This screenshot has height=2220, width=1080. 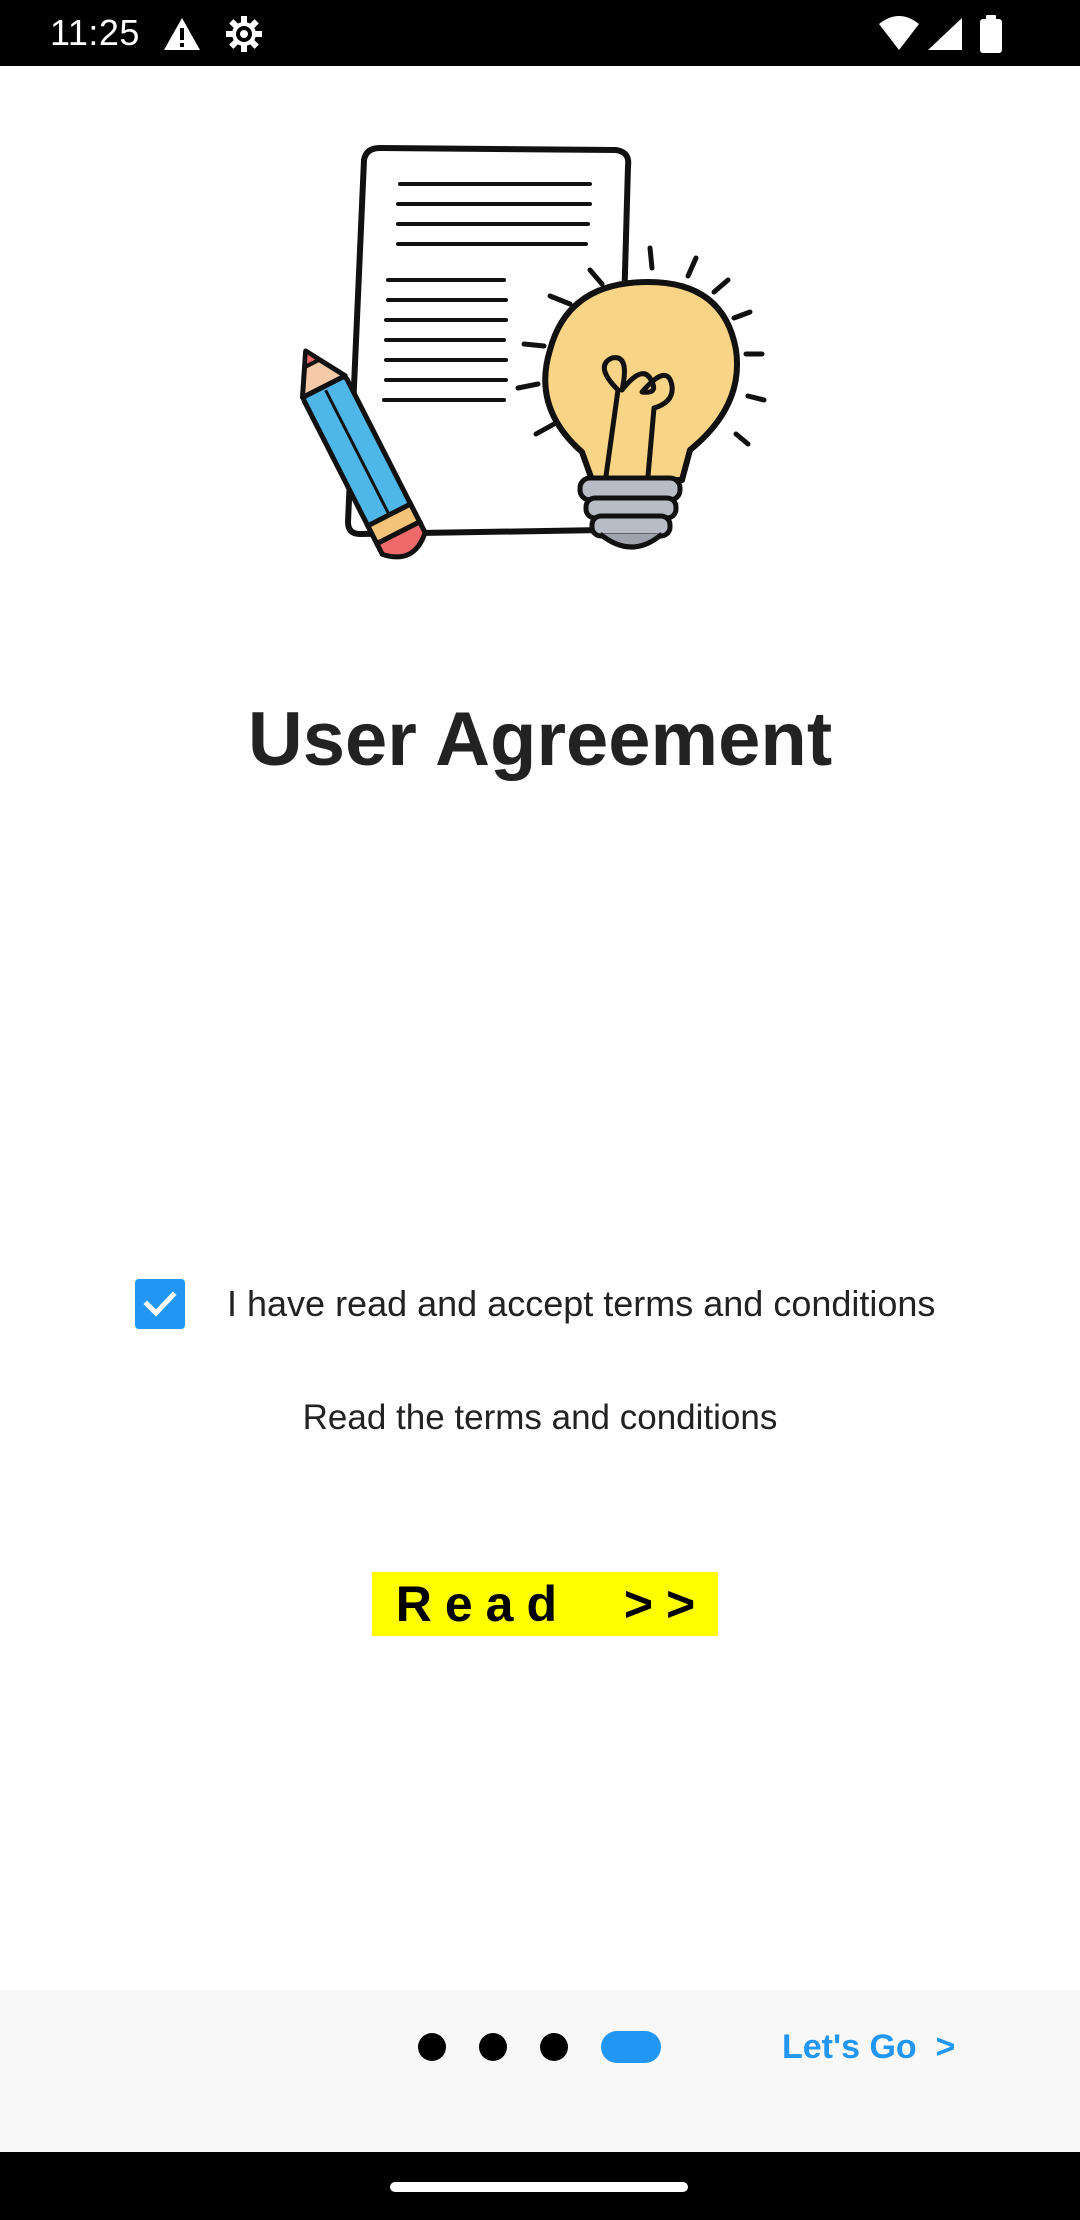 What do you see at coordinates (540, 1417) in the screenshot?
I see `read-terms-hint: Read the terms and conditions` at bounding box center [540, 1417].